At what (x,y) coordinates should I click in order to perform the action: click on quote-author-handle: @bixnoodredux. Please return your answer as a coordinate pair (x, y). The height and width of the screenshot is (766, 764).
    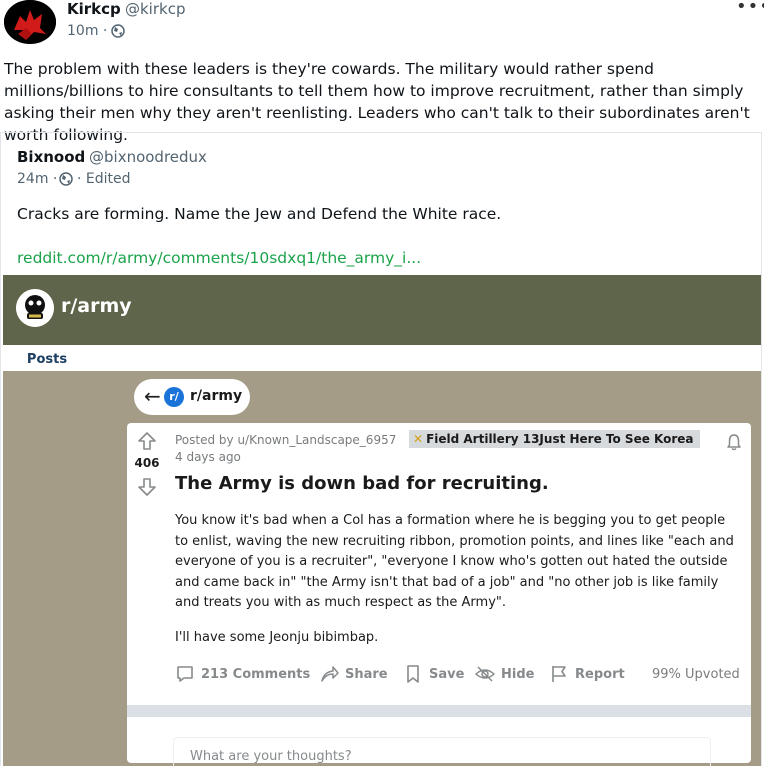
    Looking at the image, I should click on (148, 157).